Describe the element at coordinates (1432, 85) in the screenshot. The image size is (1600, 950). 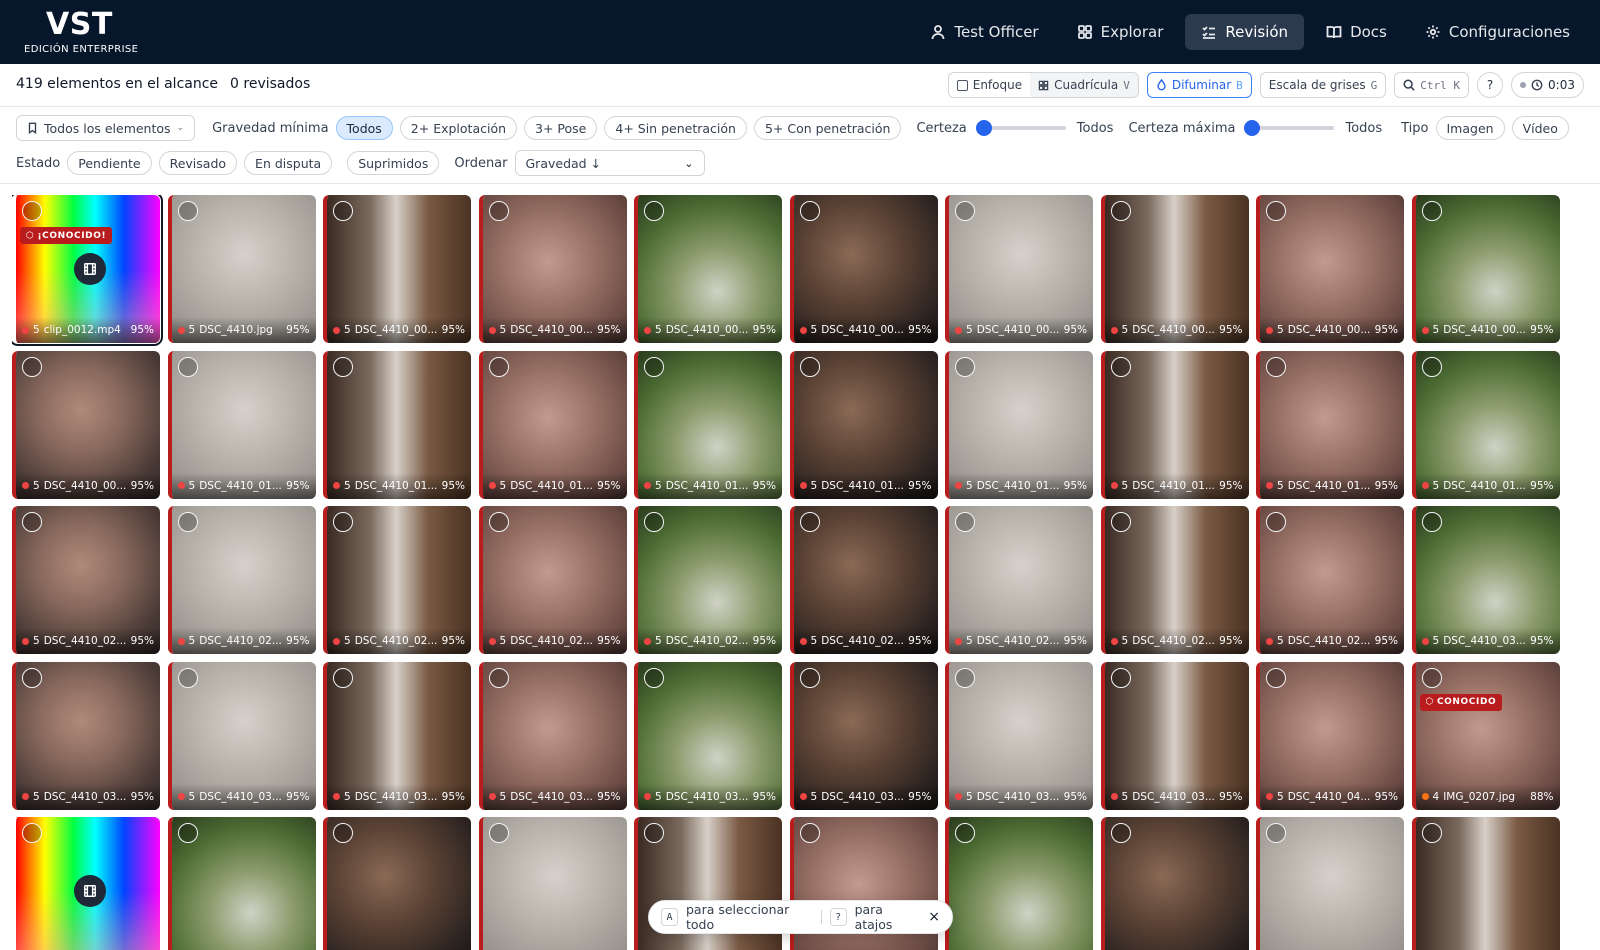
I see `search-button: Ctrl K` at that location.